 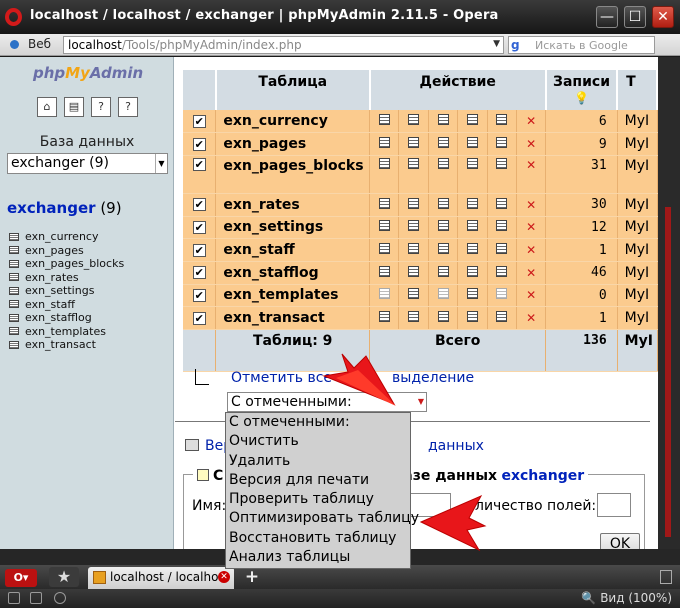 I want to click on ok-button: OK, so click(x=620, y=541).